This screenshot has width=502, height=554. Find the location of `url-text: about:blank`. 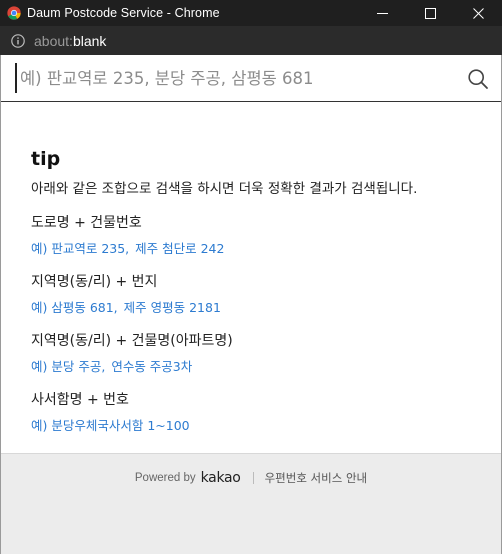

url-text: about:blank is located at coordinates (70, 41).